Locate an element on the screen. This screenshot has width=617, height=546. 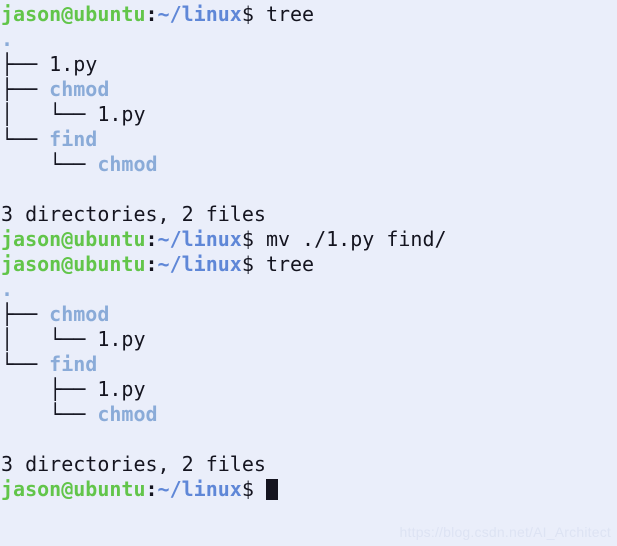
terminal-command-text: mv ./1.py find/ is located at coordinates (356, 239).